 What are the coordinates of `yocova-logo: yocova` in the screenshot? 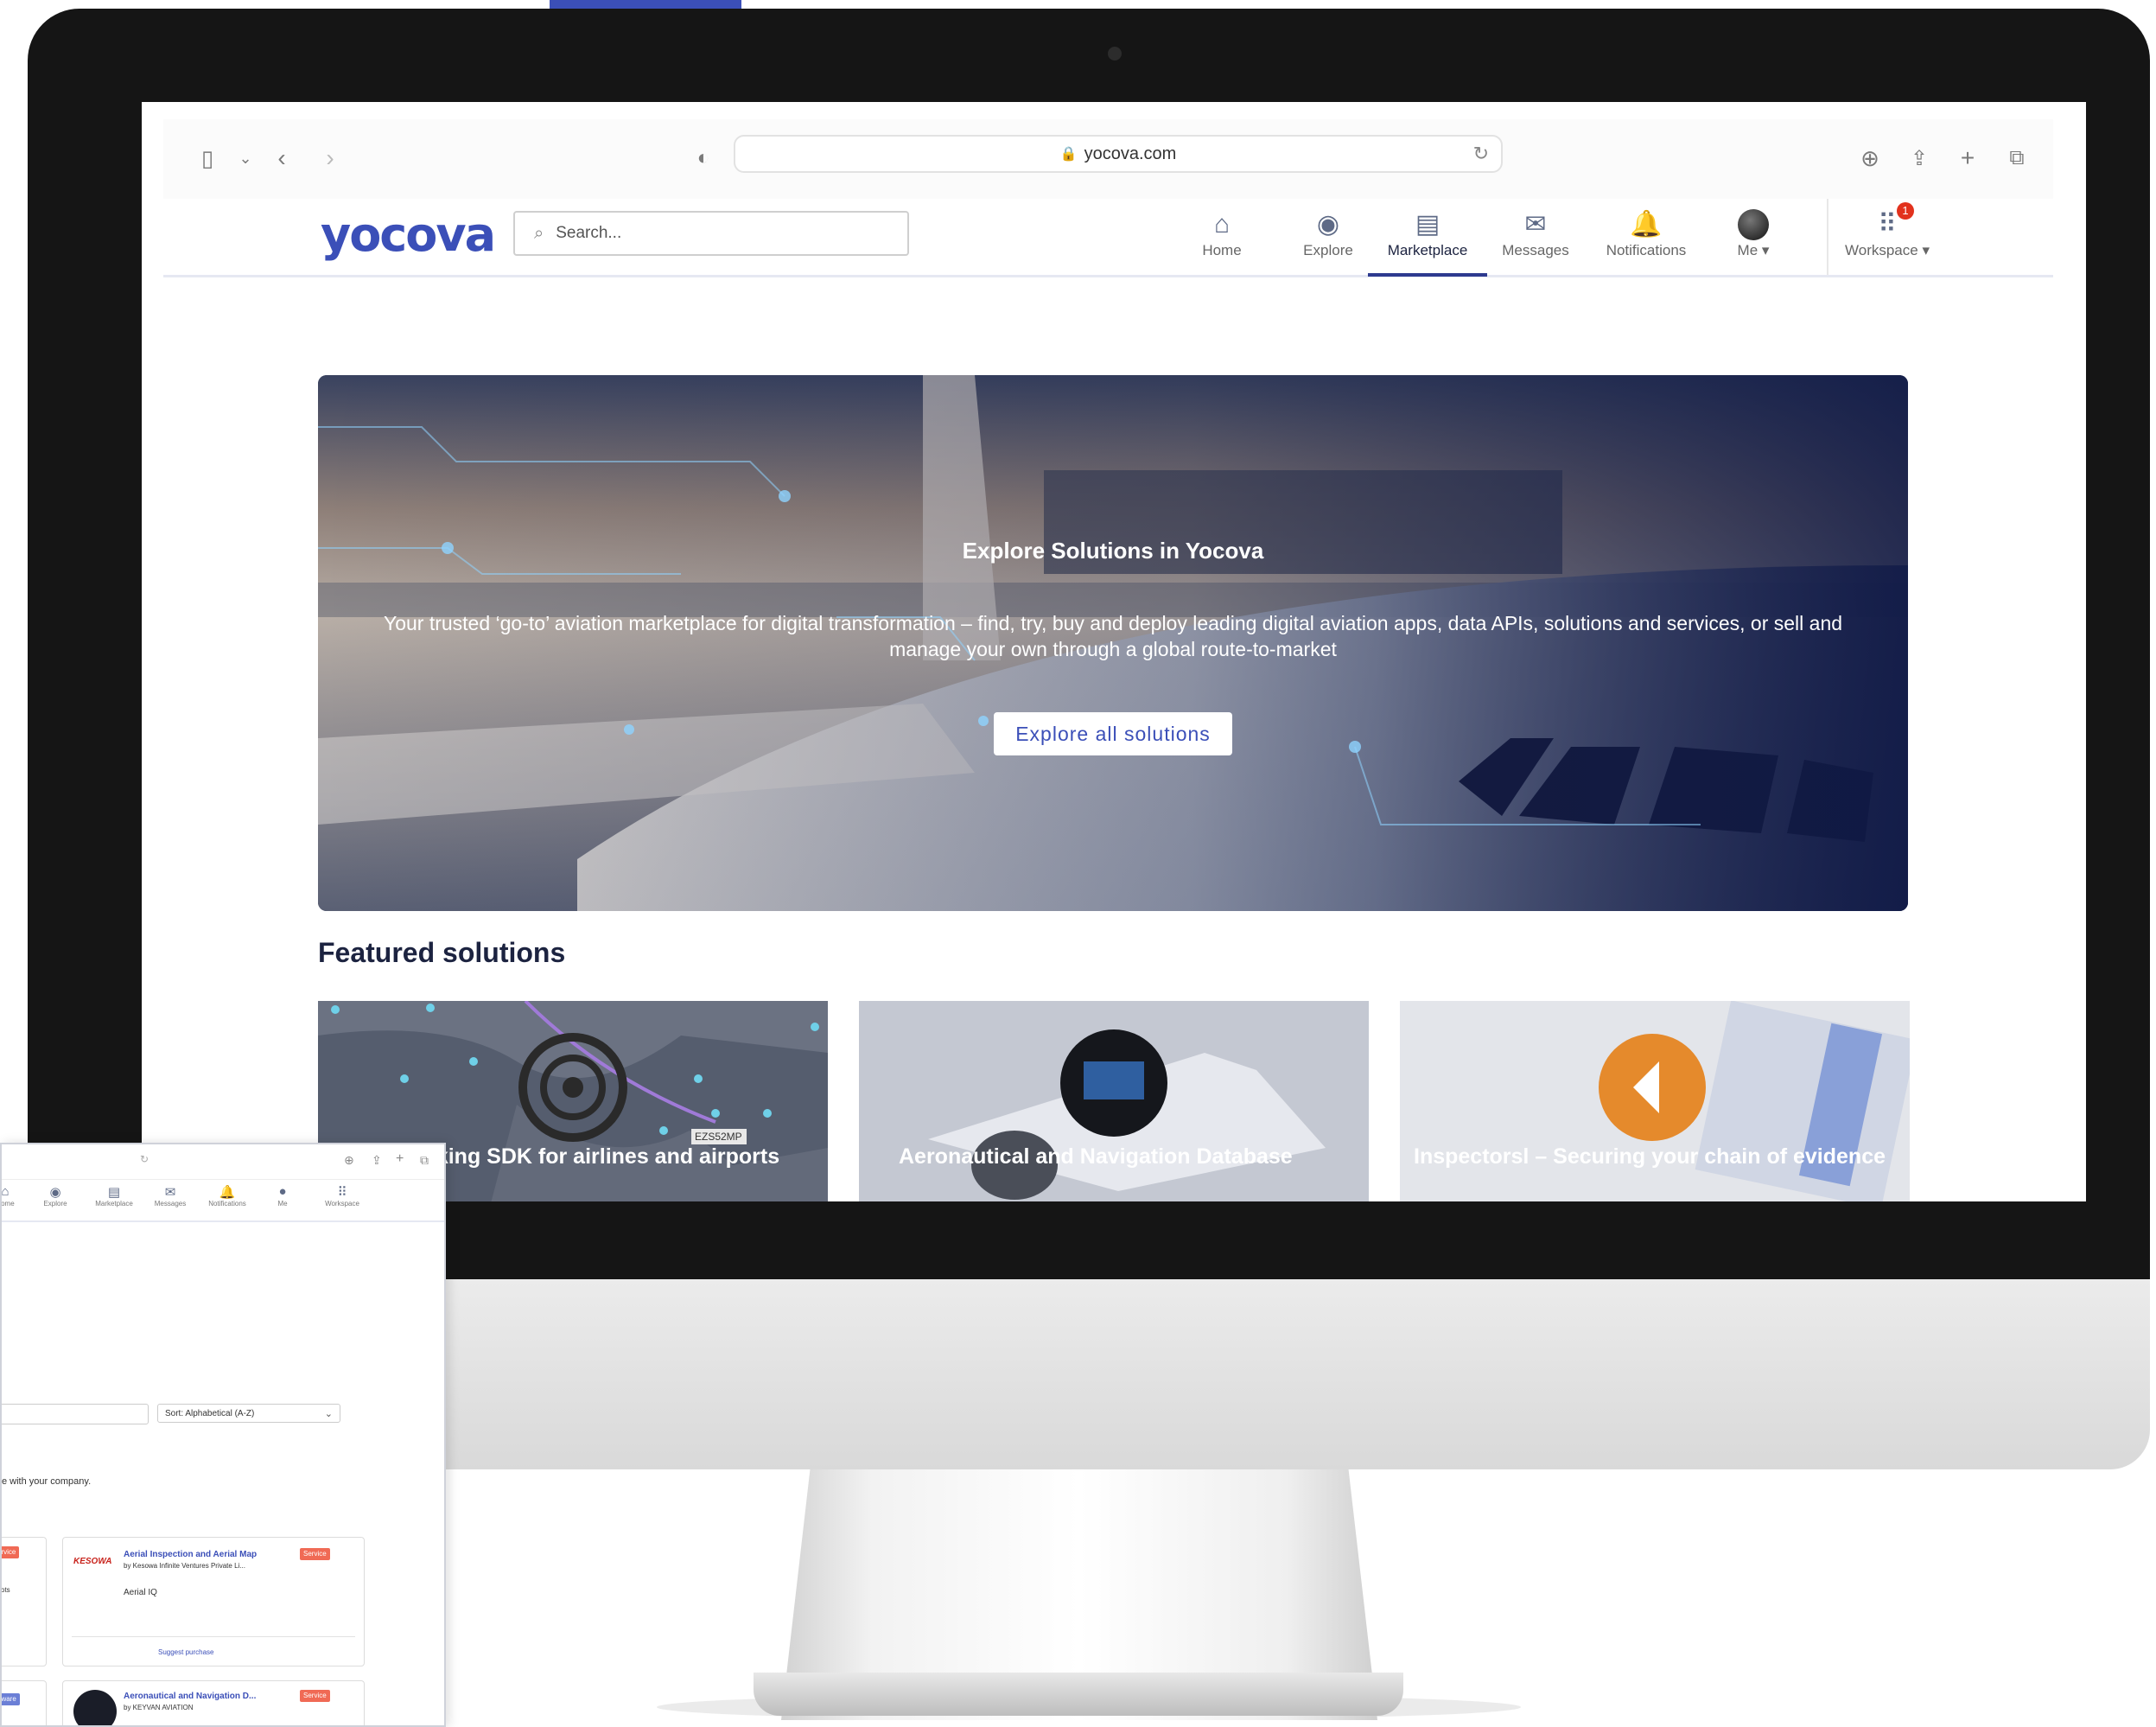 It's located at (408, 235).